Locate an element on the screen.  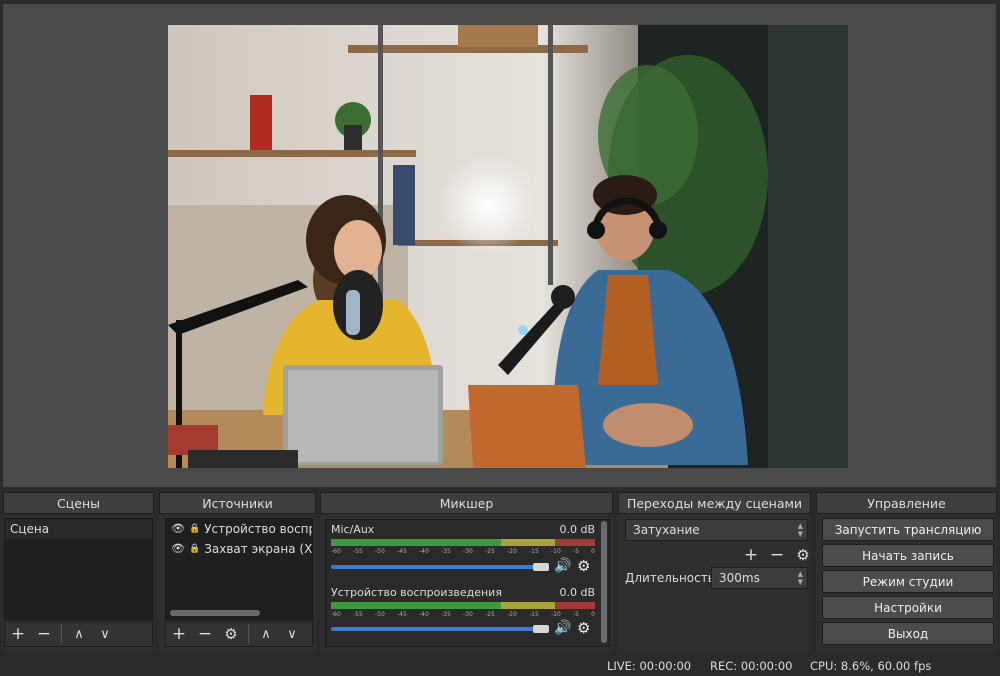
rec-timer: REC: 00:00:00 is located at coordinates (751, 666).